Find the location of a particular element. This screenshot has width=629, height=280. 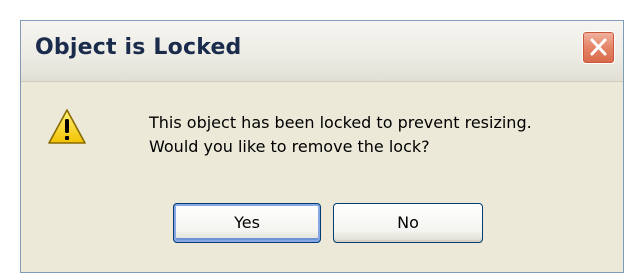

no-button: No is located at coordinates (408, 223).